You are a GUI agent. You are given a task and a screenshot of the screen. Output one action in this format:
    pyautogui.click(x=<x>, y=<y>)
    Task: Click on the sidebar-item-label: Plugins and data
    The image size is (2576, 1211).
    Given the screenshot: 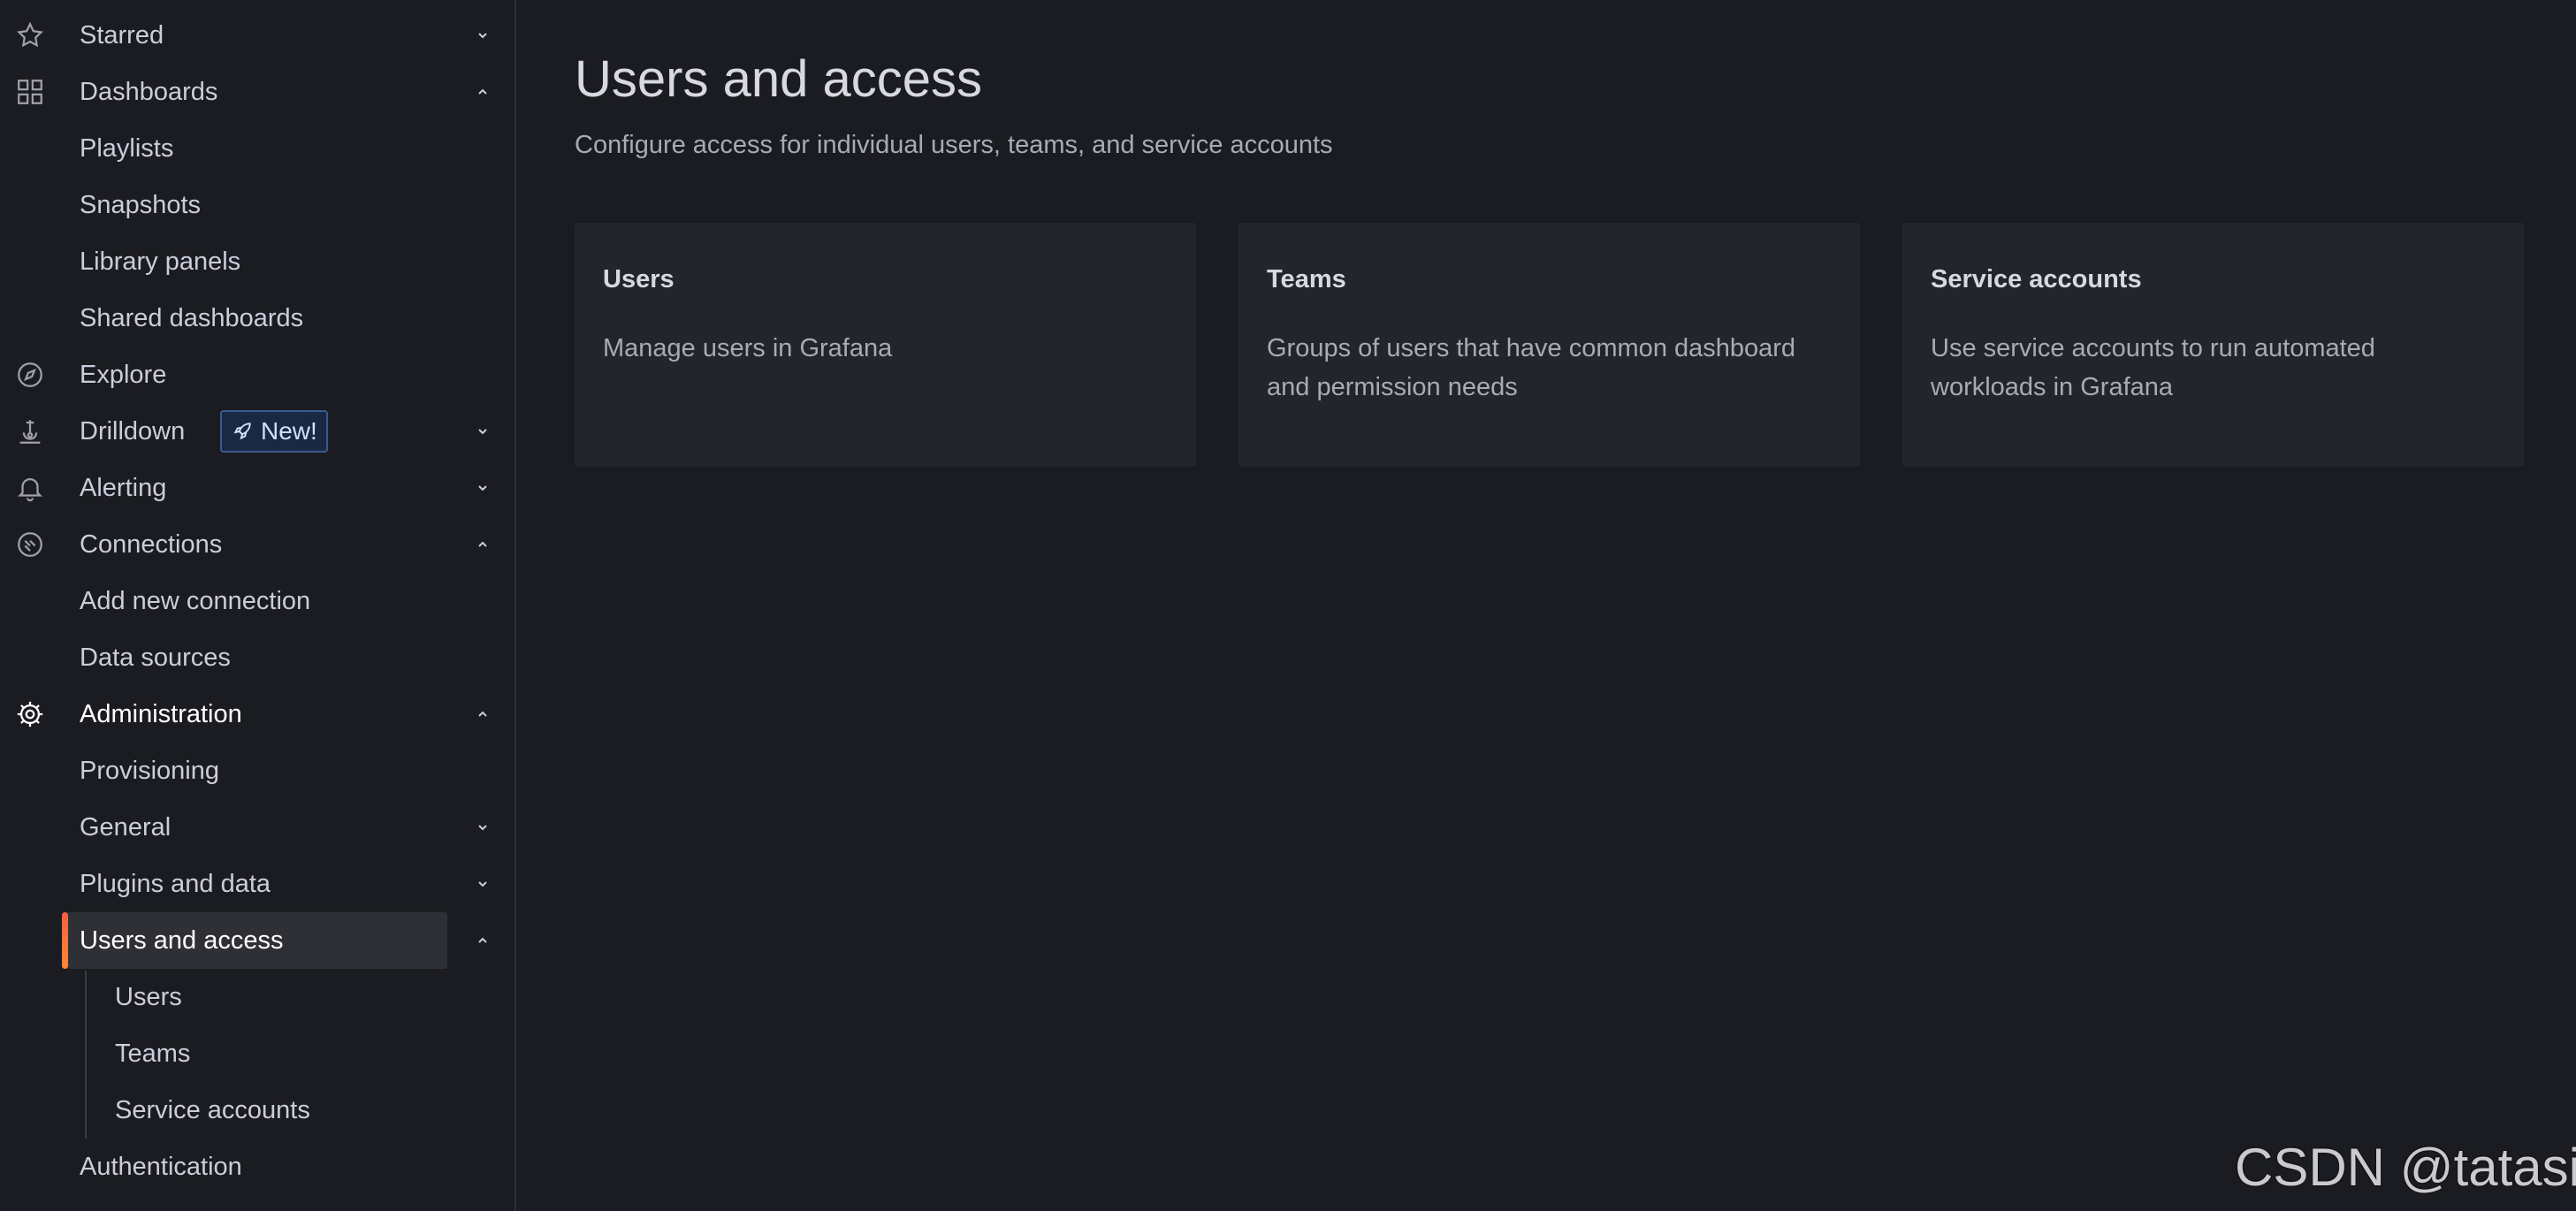 What is the action you would take?
    pyautogui.click(x=175, y=884)
    